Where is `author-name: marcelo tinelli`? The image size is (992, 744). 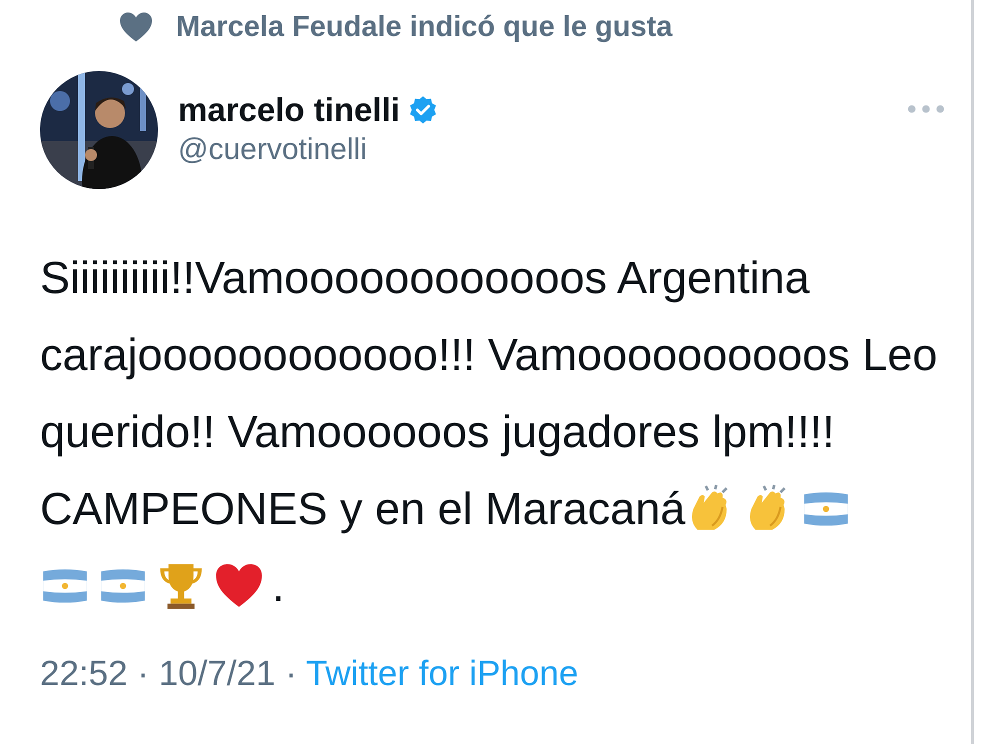
author-name: marcelo tinelli is located at coordinates (289, 110).